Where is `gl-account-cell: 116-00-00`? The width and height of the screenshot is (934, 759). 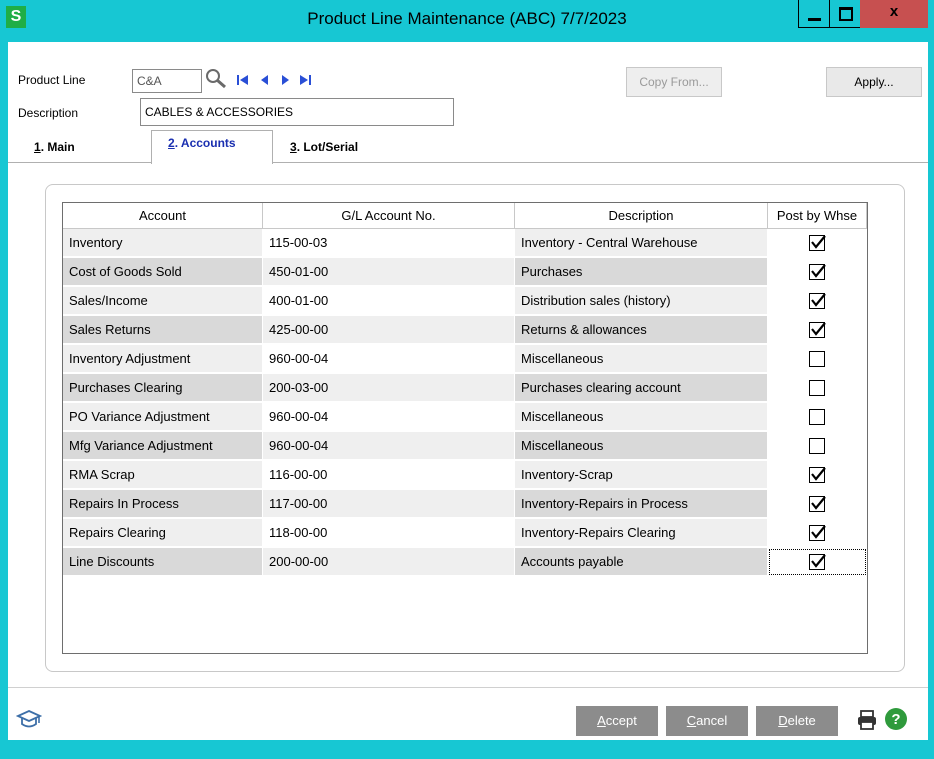
gl-account-cell: 116-00-00 is located at coordinates (389, 475).